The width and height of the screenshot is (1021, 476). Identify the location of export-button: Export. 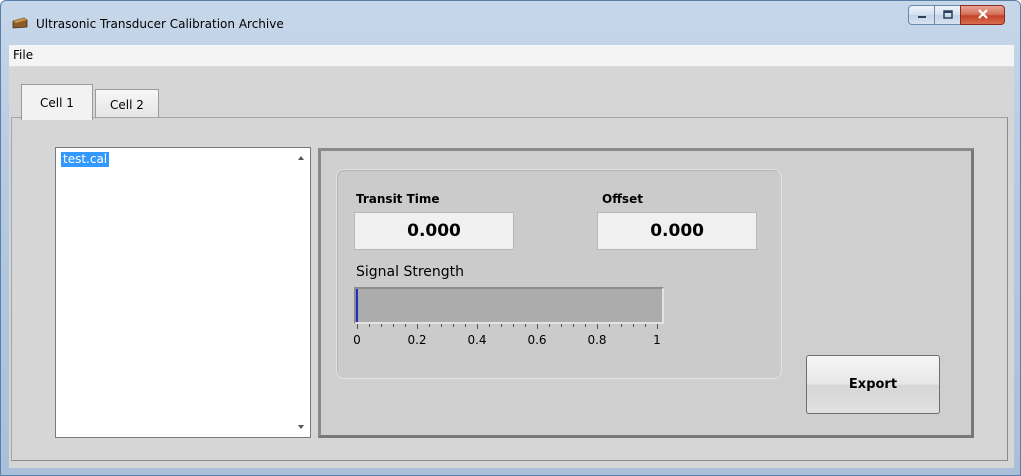
(873, 384).